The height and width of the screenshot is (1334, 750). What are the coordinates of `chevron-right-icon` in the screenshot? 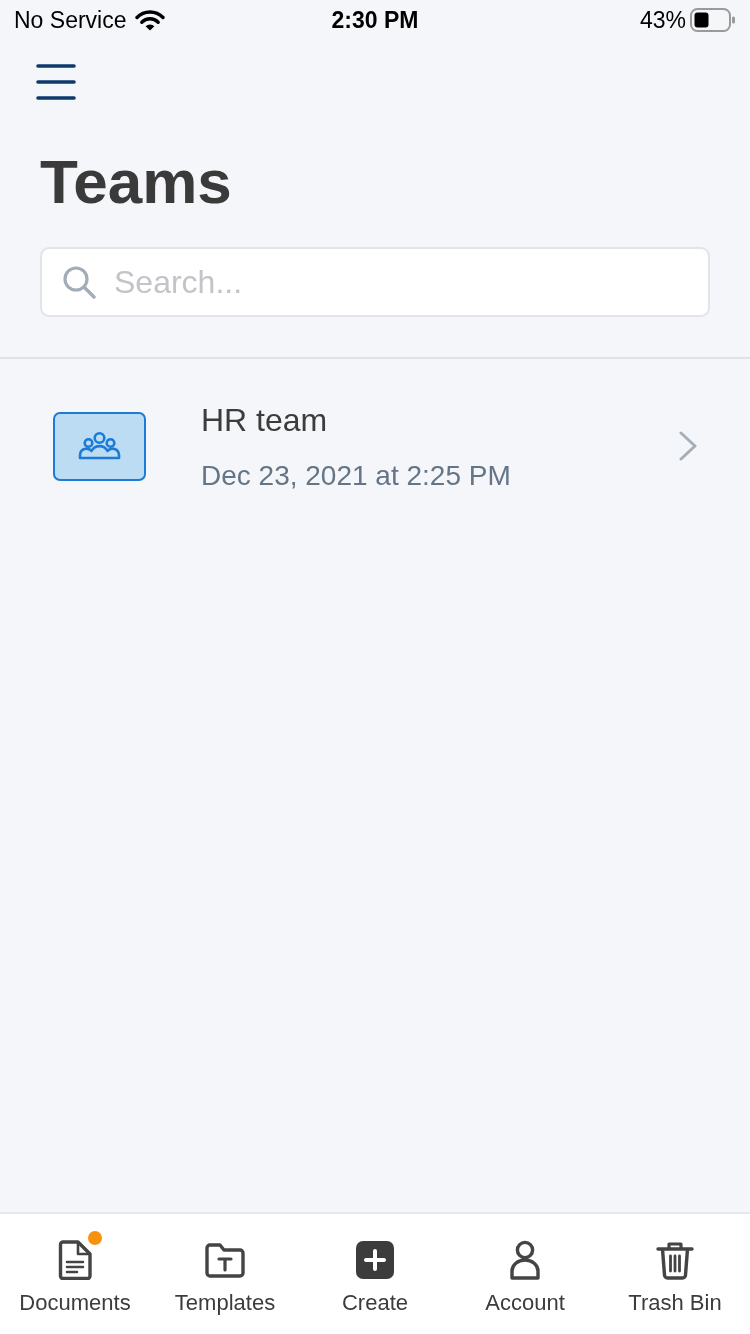 It's located at (688, 446).